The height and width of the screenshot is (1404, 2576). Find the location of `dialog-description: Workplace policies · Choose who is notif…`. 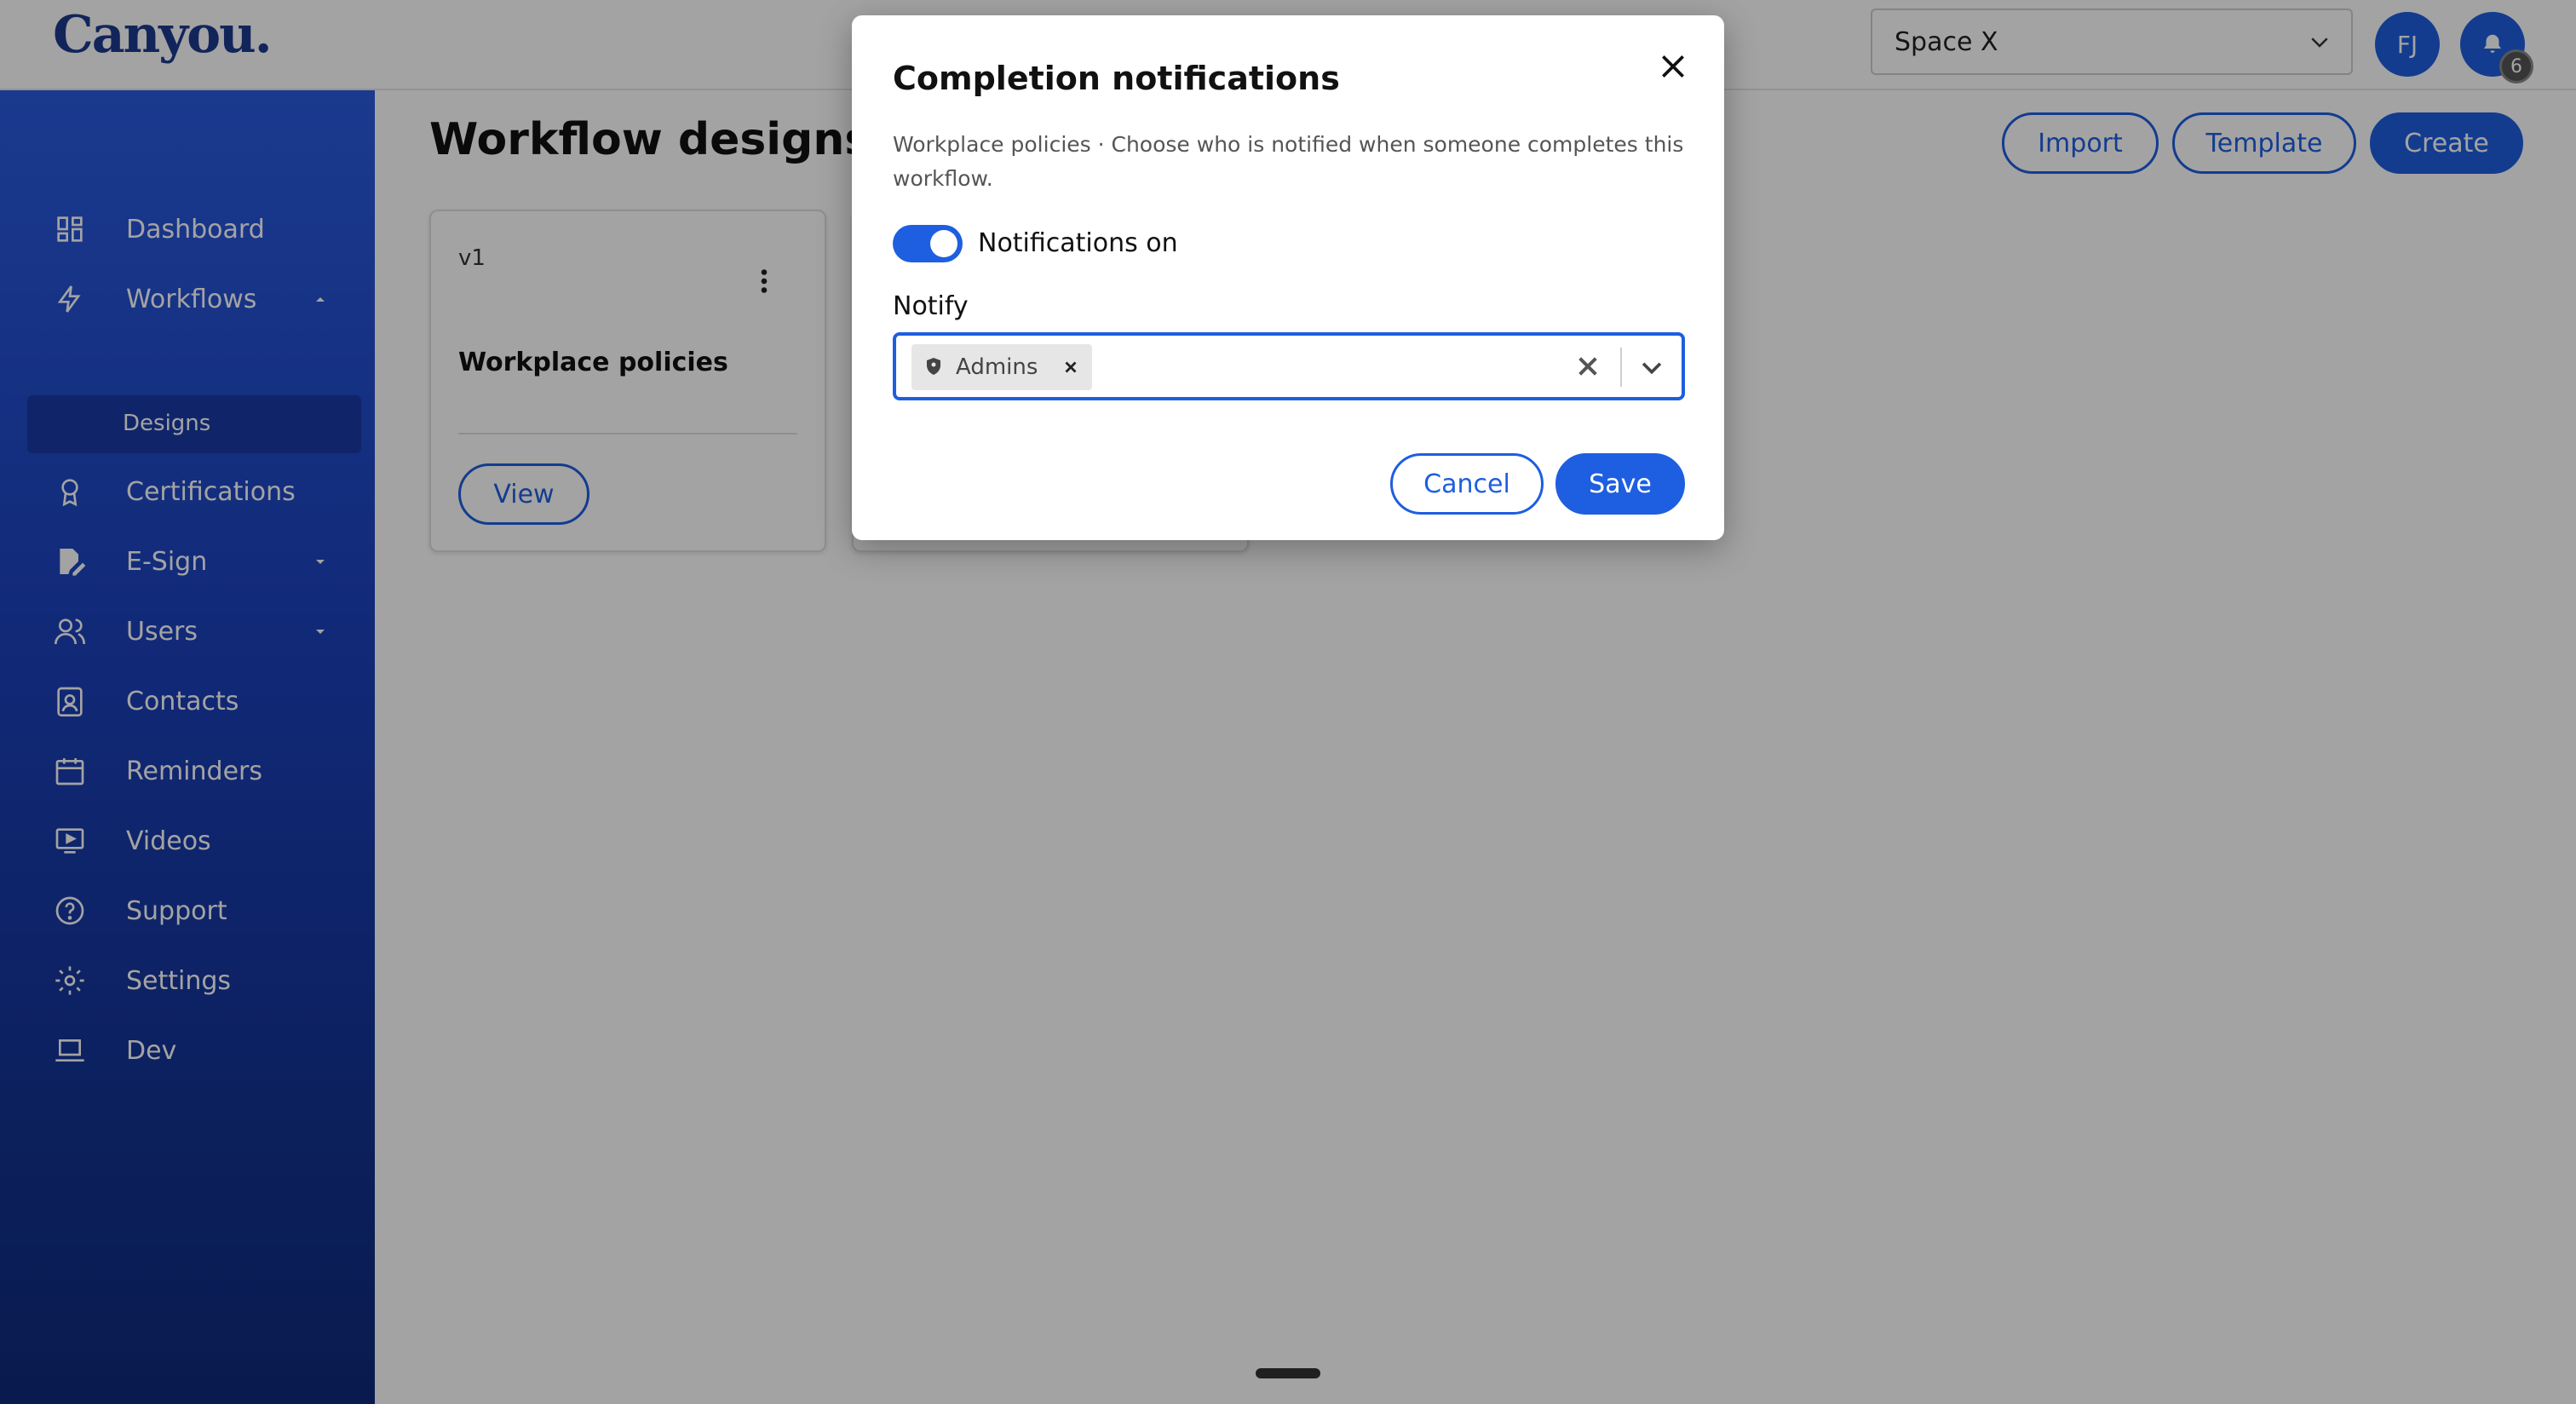

dialog-description: Workplace policies · Choose who is notif… is located at coordinates (1288, 161).